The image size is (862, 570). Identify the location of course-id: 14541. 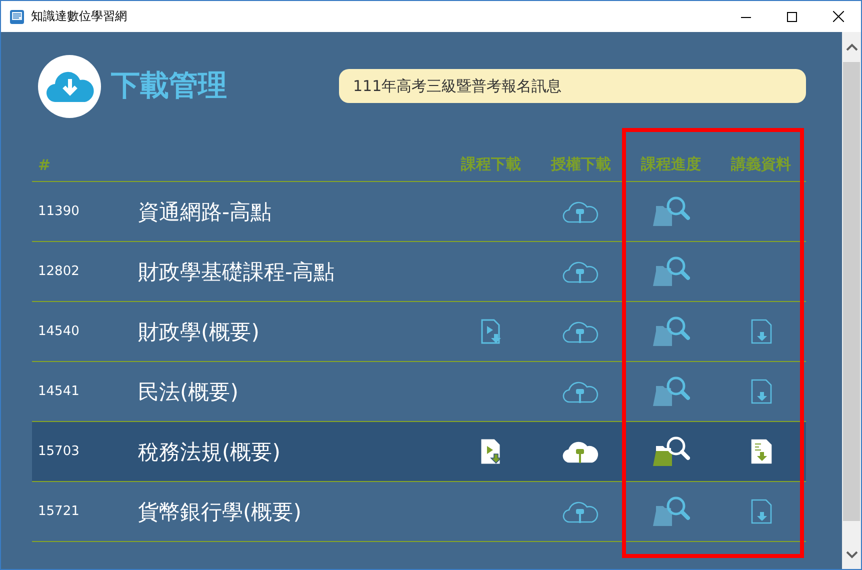
(58, 391).